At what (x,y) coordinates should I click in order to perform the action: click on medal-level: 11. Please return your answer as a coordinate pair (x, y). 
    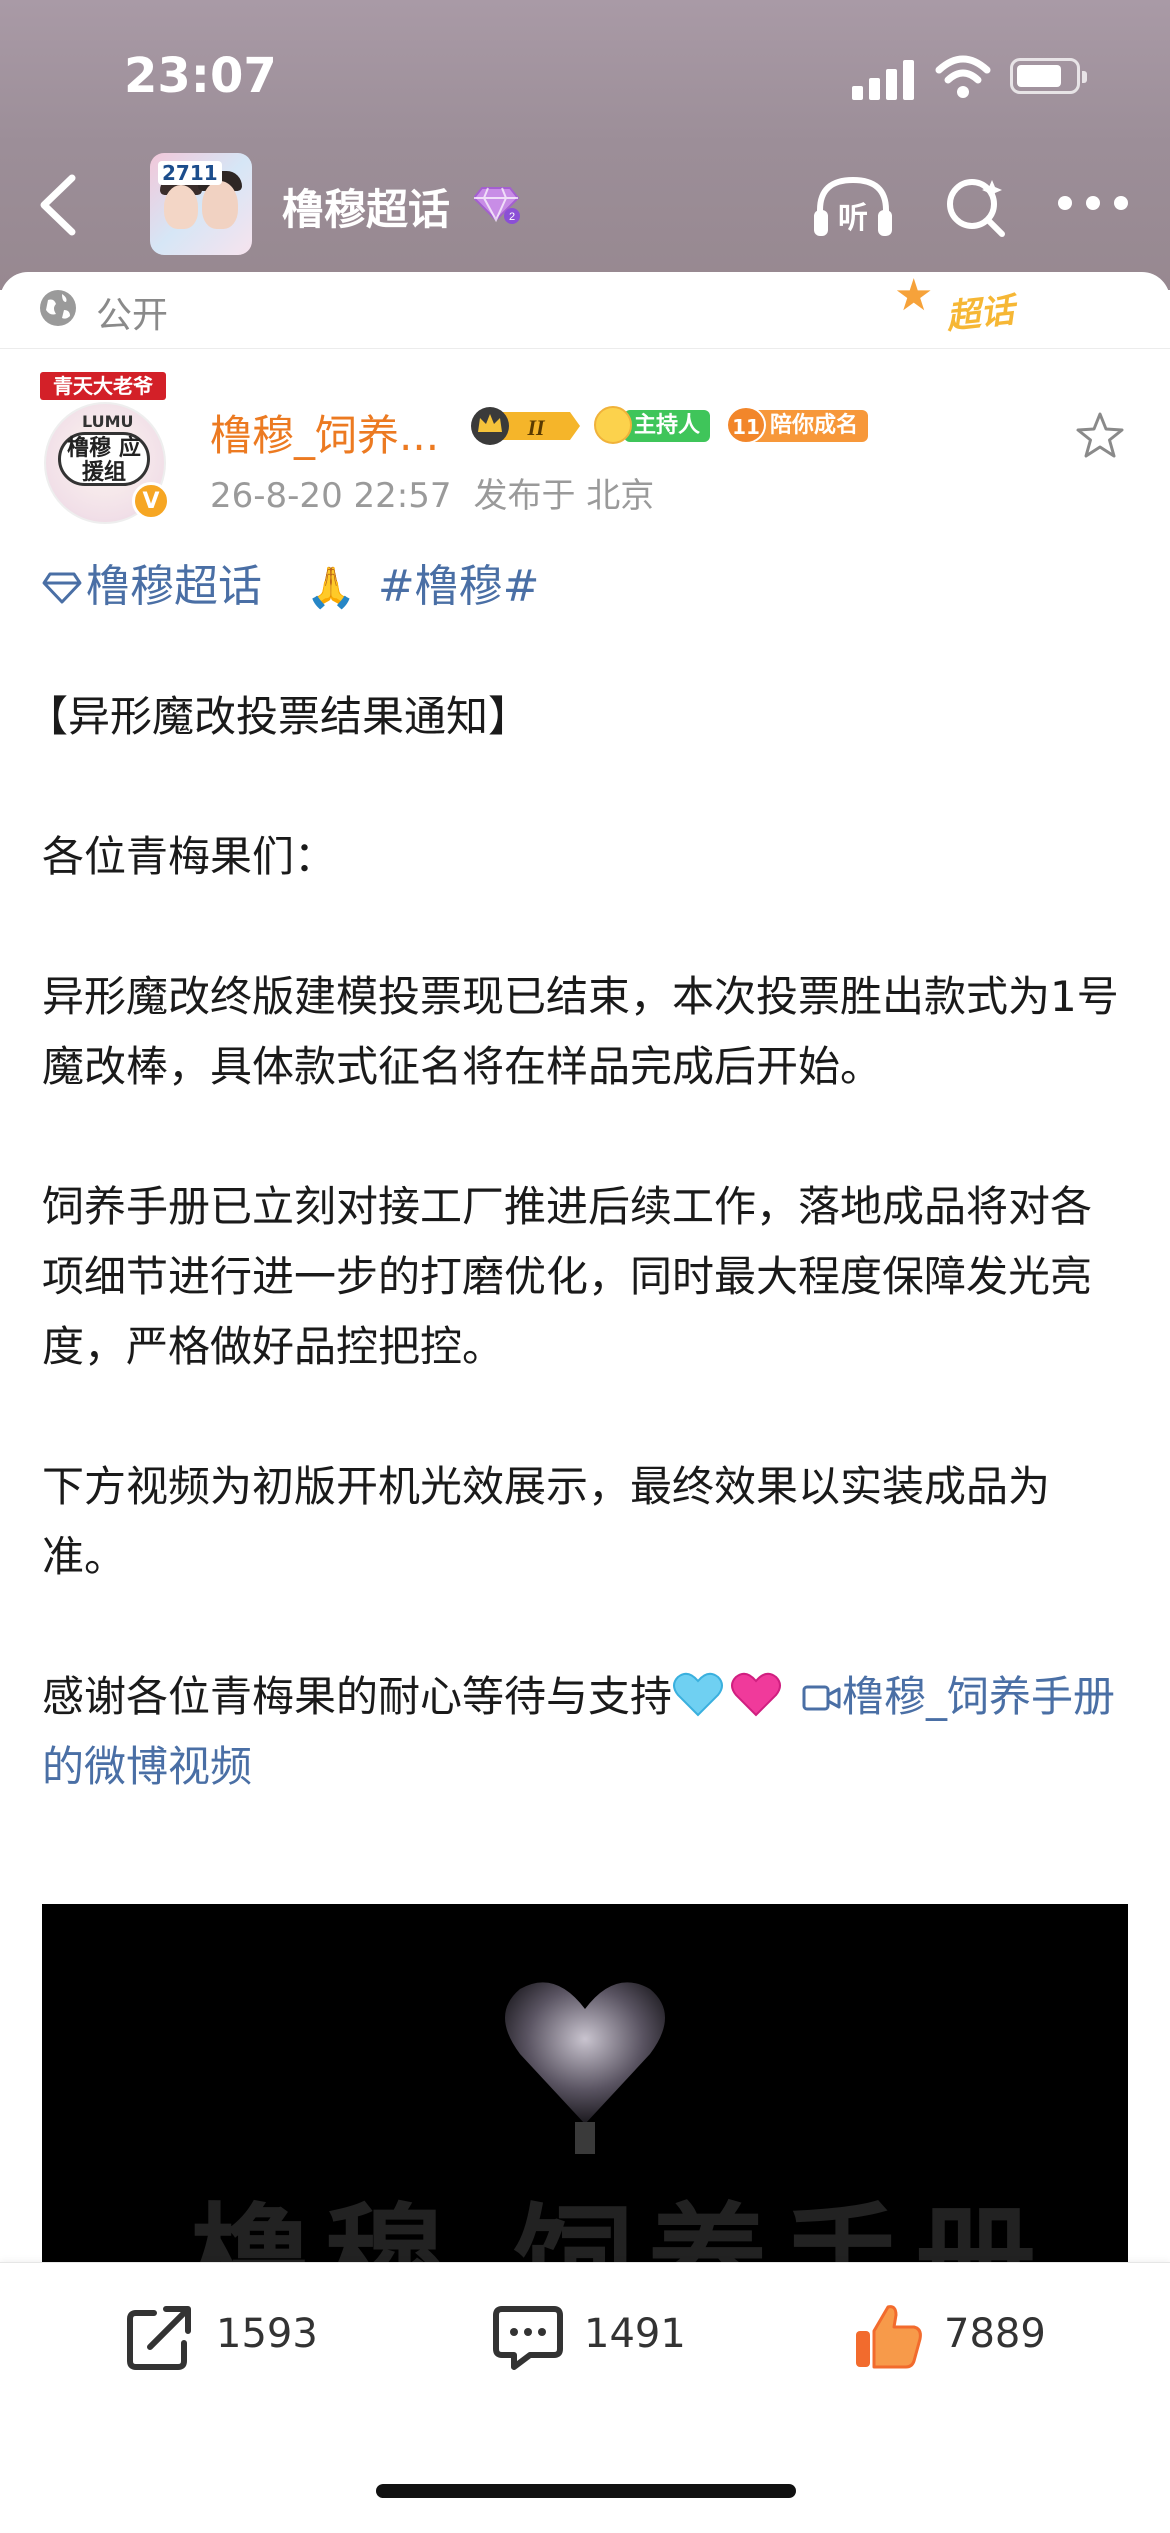
    Looking at the image, I should click on (746, 425).